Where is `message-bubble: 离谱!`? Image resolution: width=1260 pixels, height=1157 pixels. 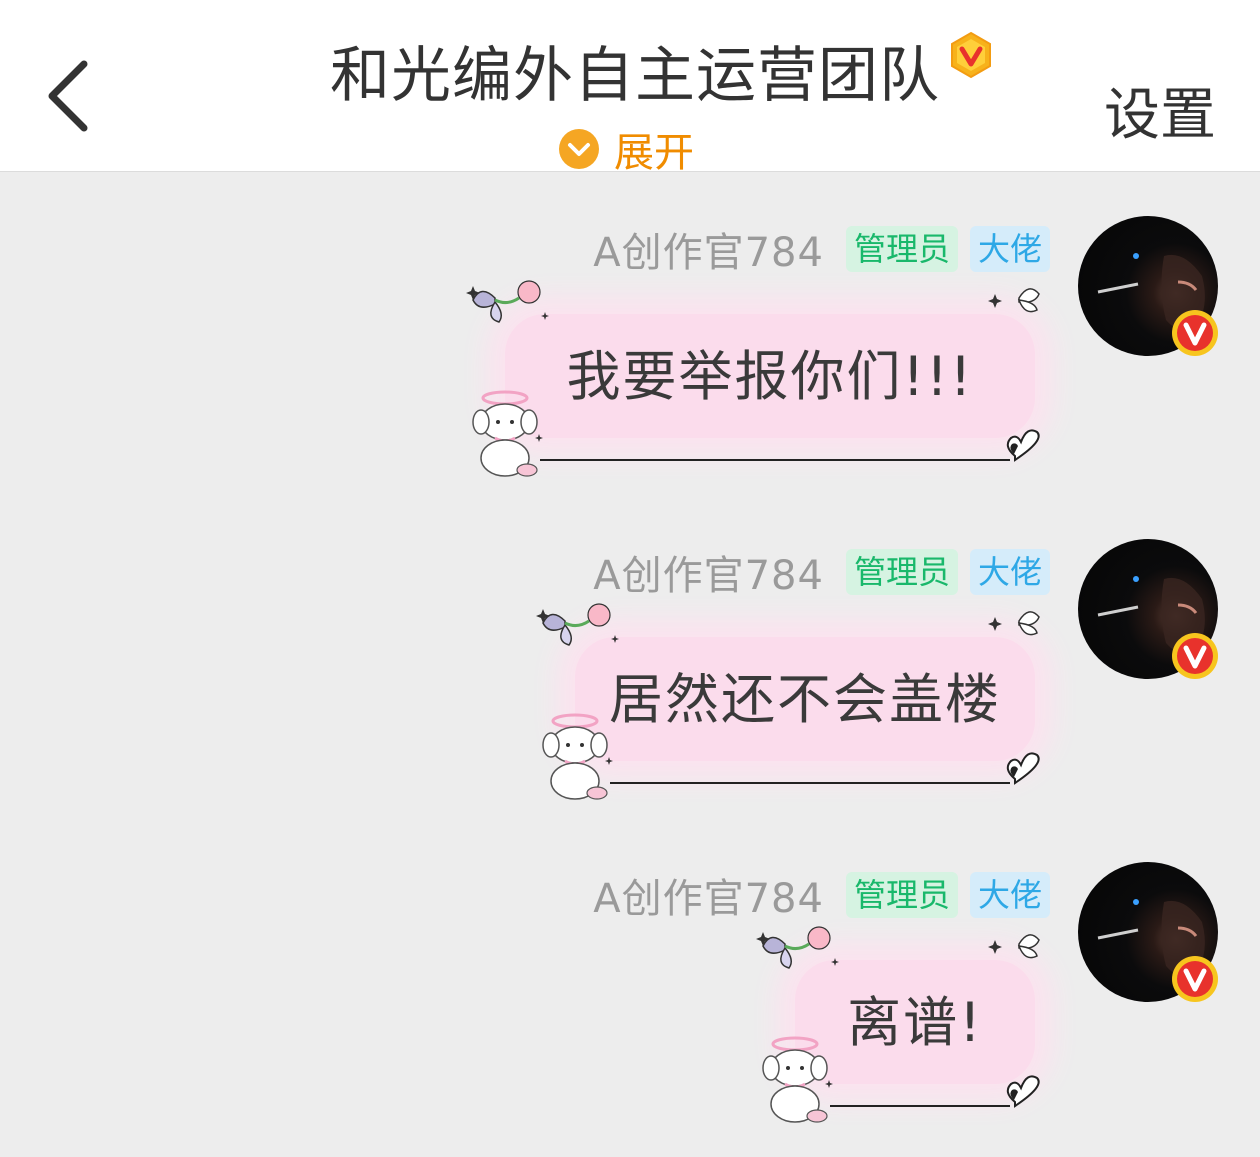 message-bubble: 离谱! is located at coordinates (905, 1024).